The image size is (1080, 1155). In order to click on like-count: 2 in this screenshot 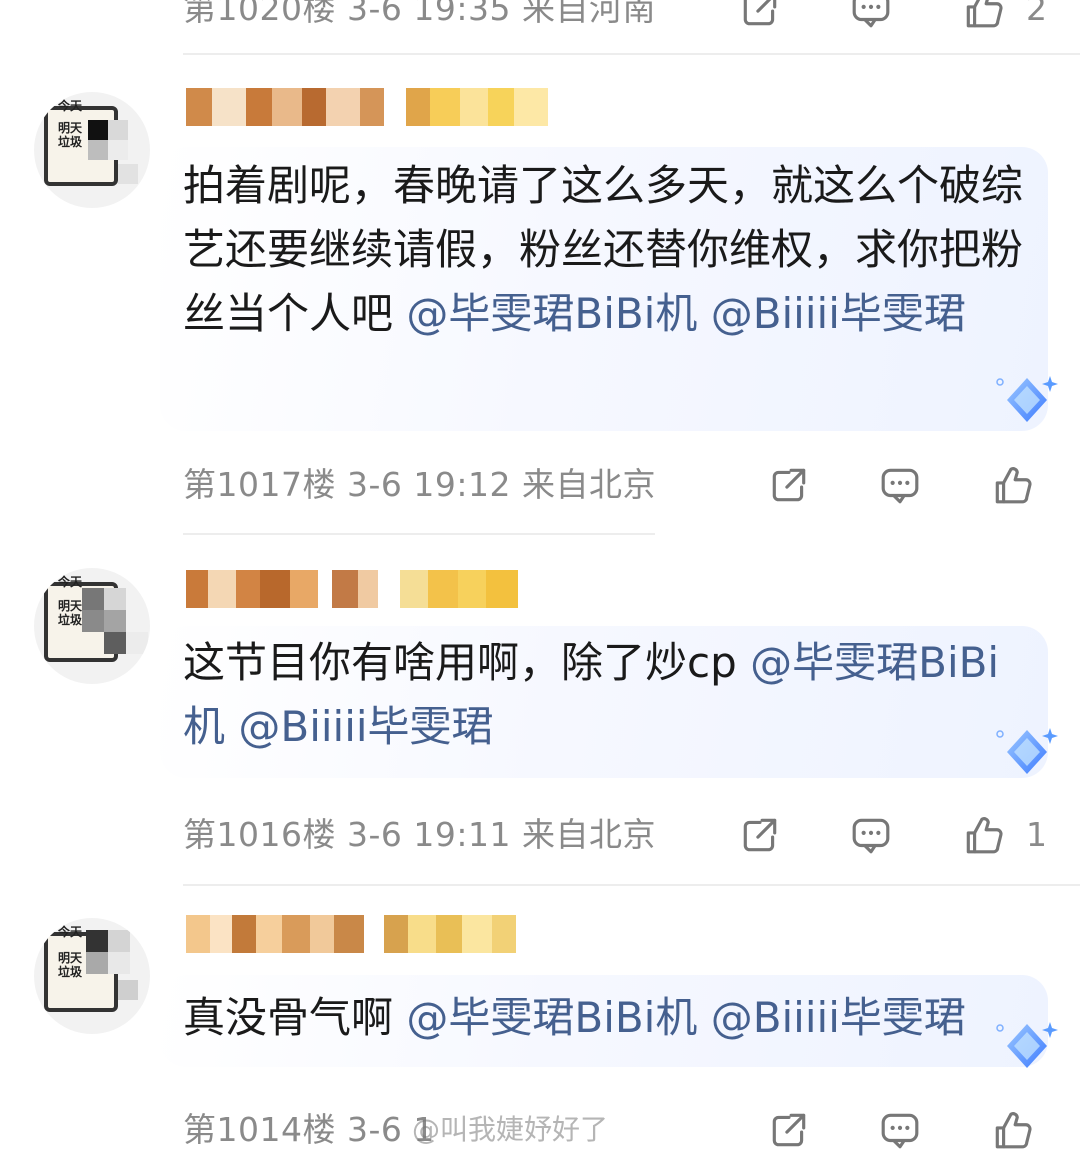, I will do `click(1036, 14)`.